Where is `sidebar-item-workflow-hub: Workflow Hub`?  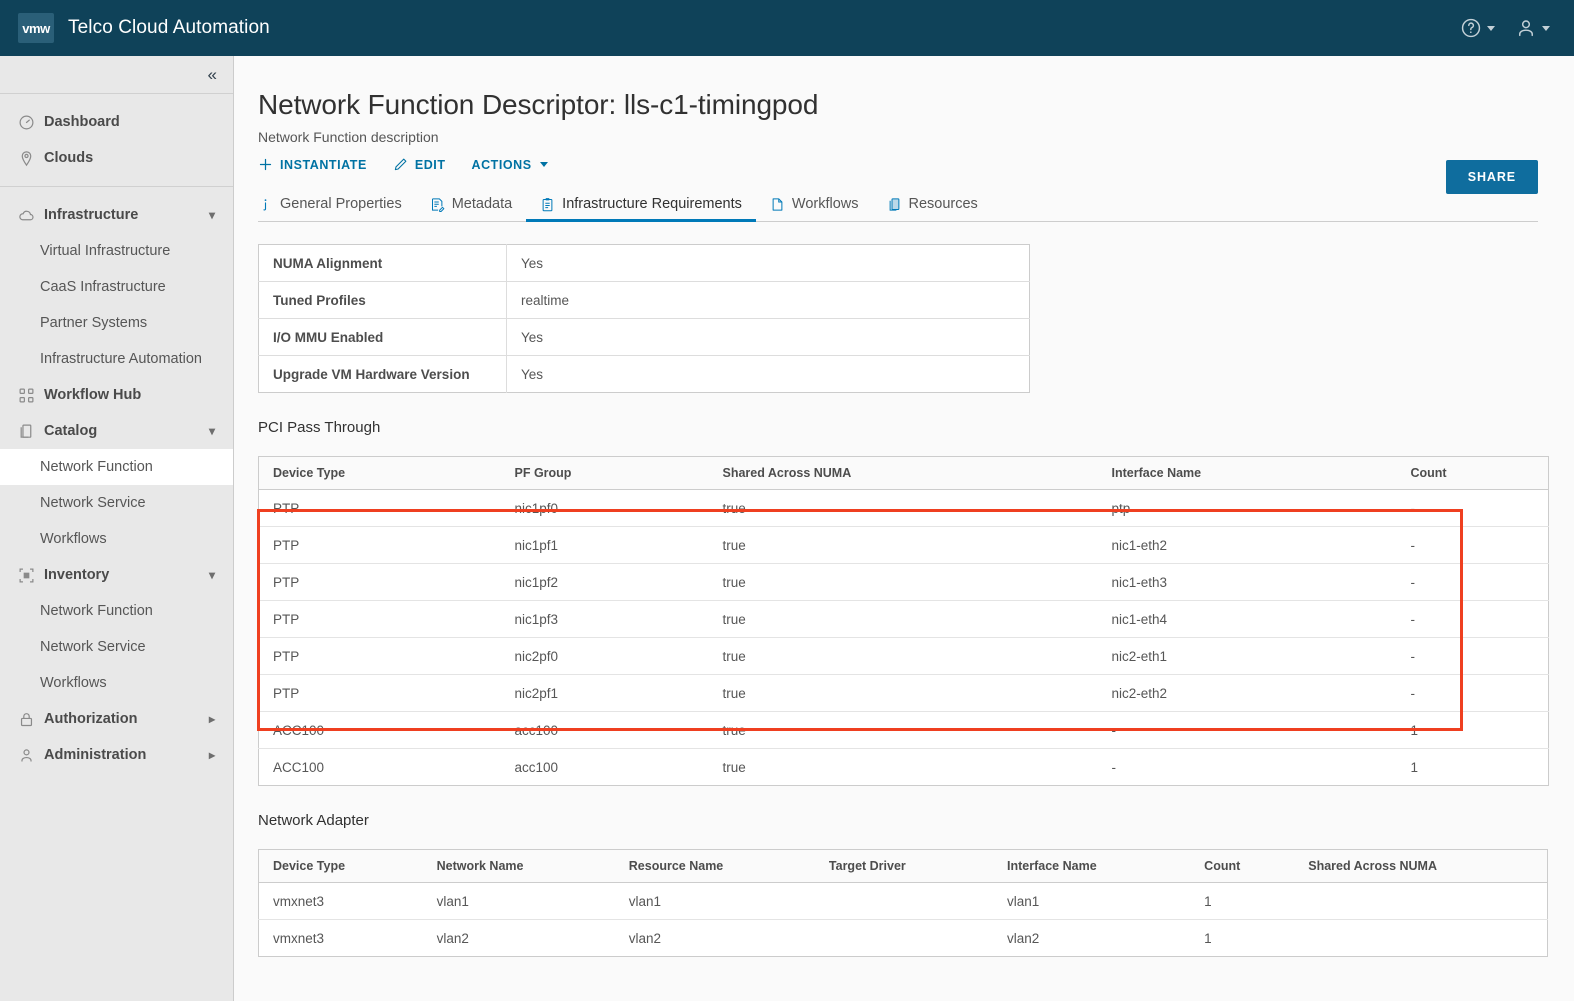 sidebar-item-workflow-hub: Workflow Hub is located at coordinates (116, 395).